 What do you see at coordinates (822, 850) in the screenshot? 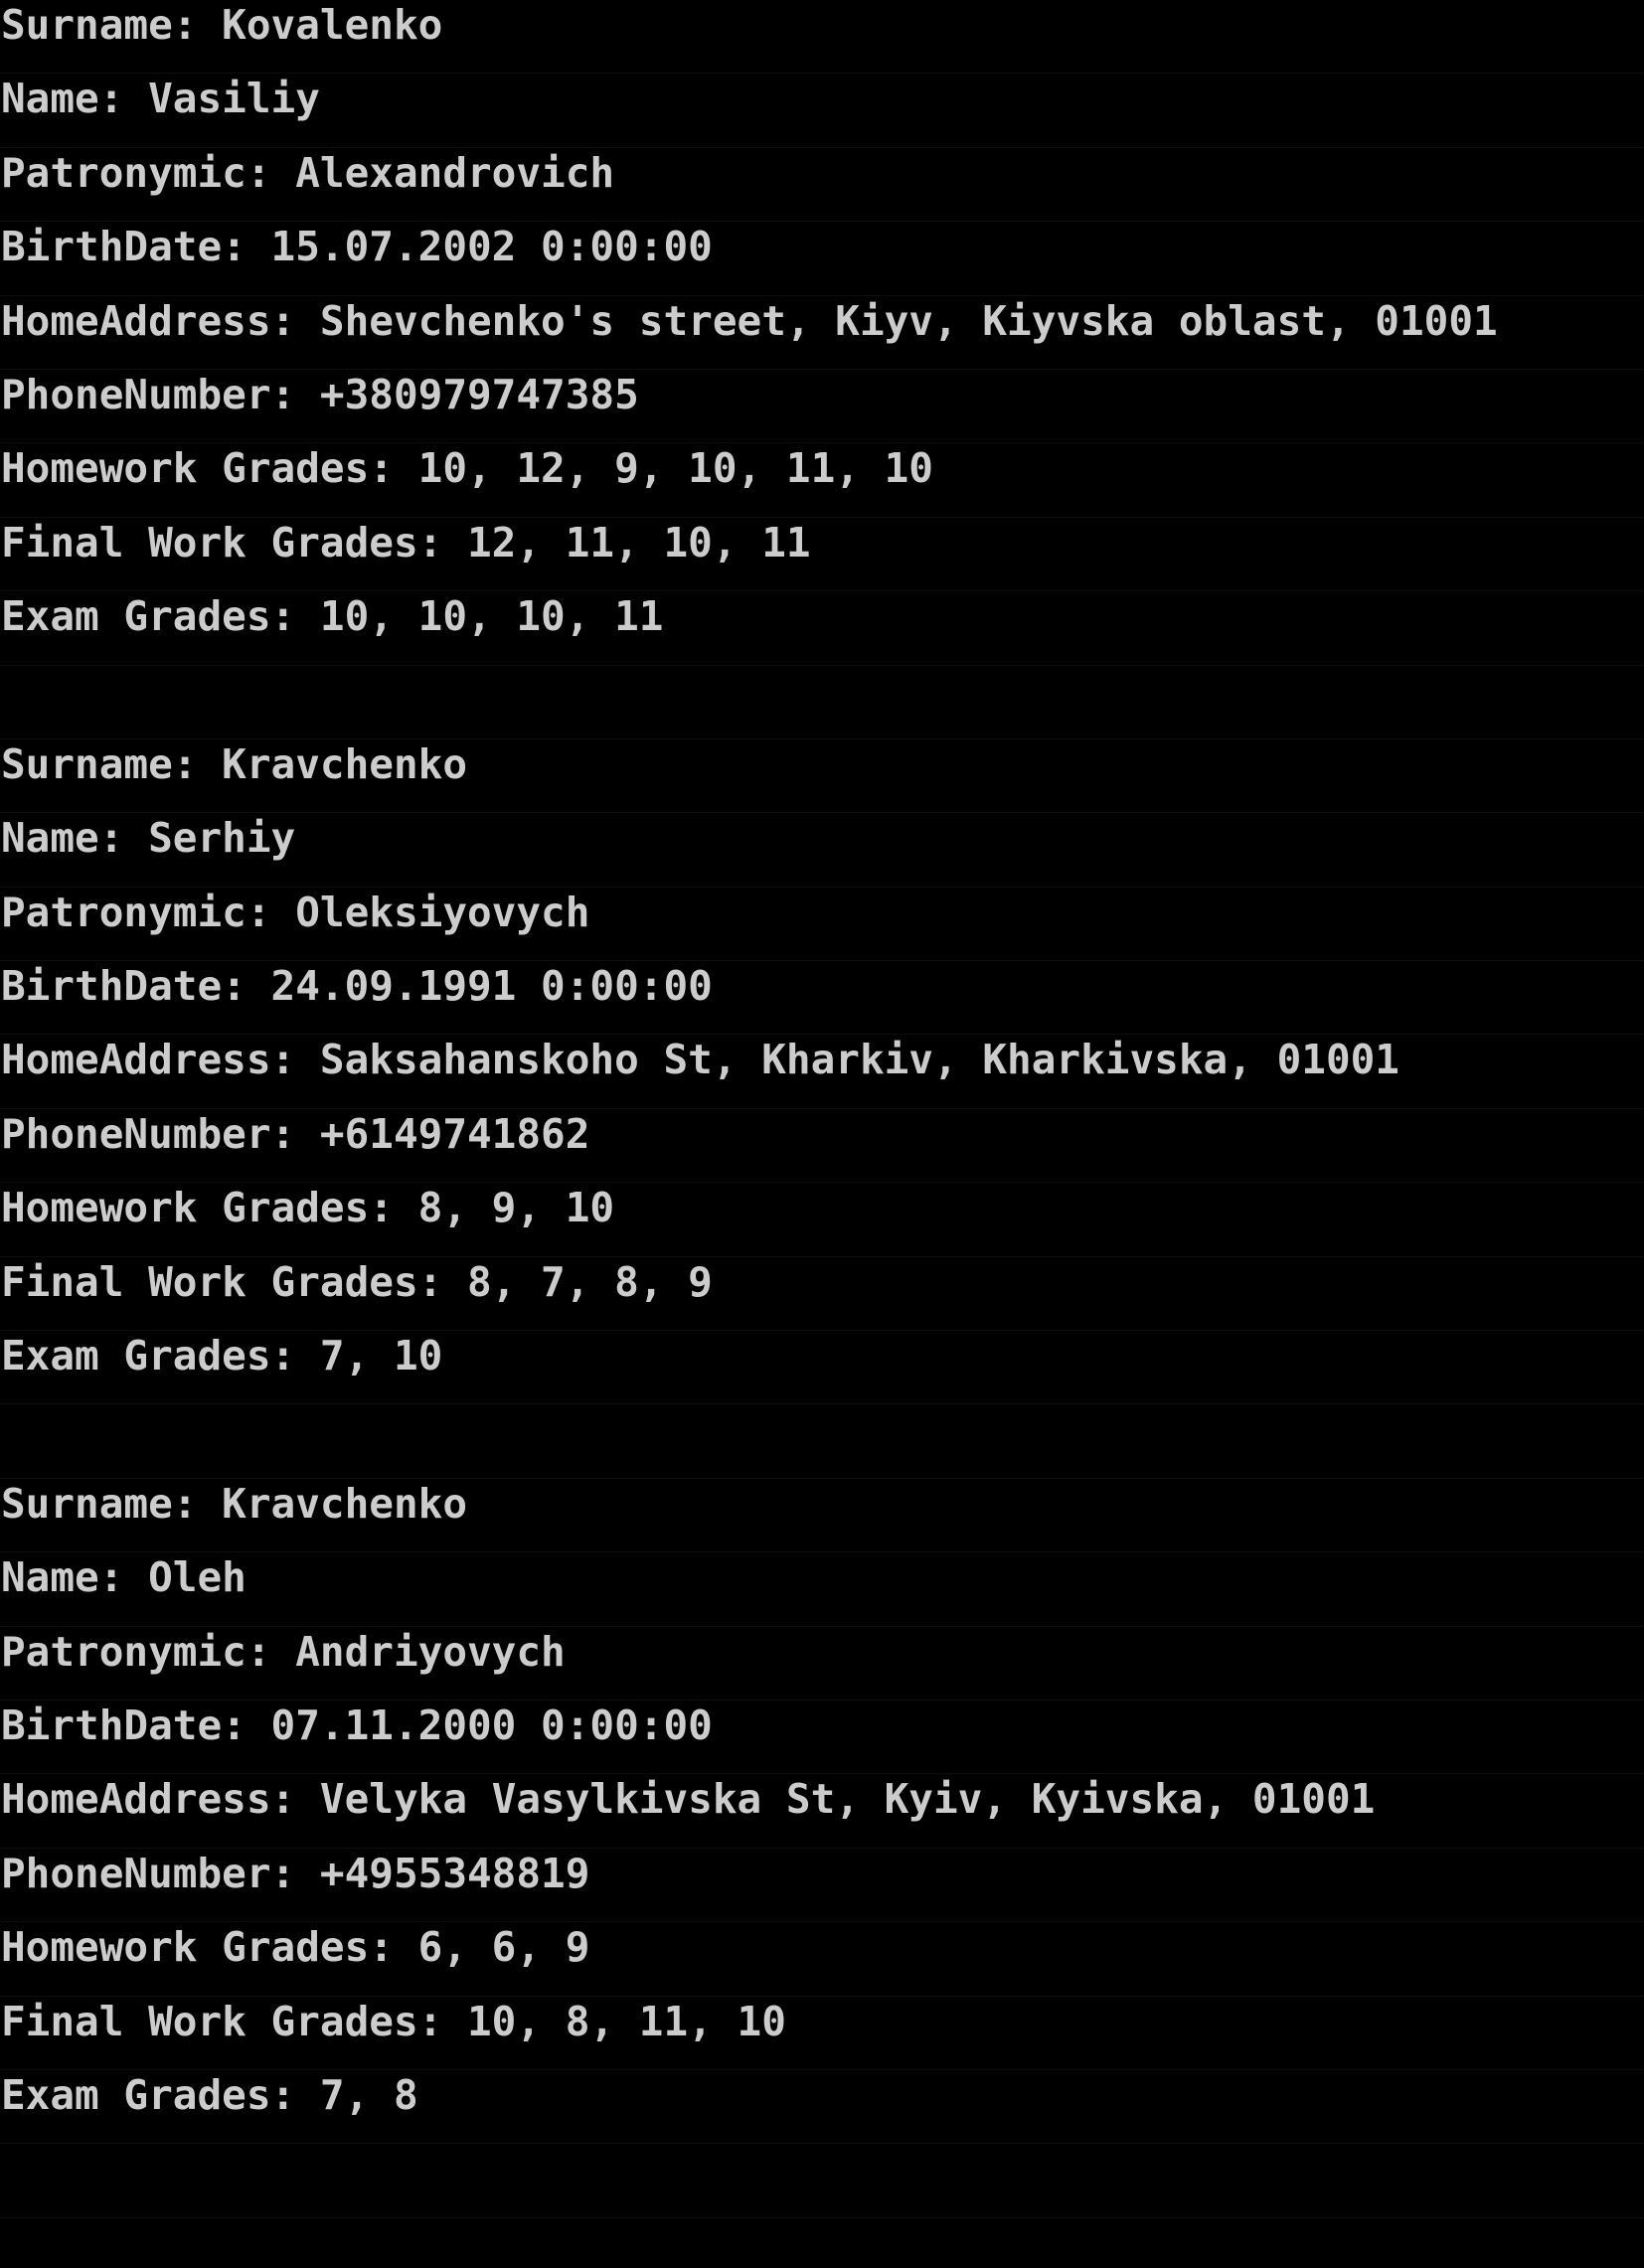
I see `name-line: Name: Serhiy` at bounding box center [822, 850].